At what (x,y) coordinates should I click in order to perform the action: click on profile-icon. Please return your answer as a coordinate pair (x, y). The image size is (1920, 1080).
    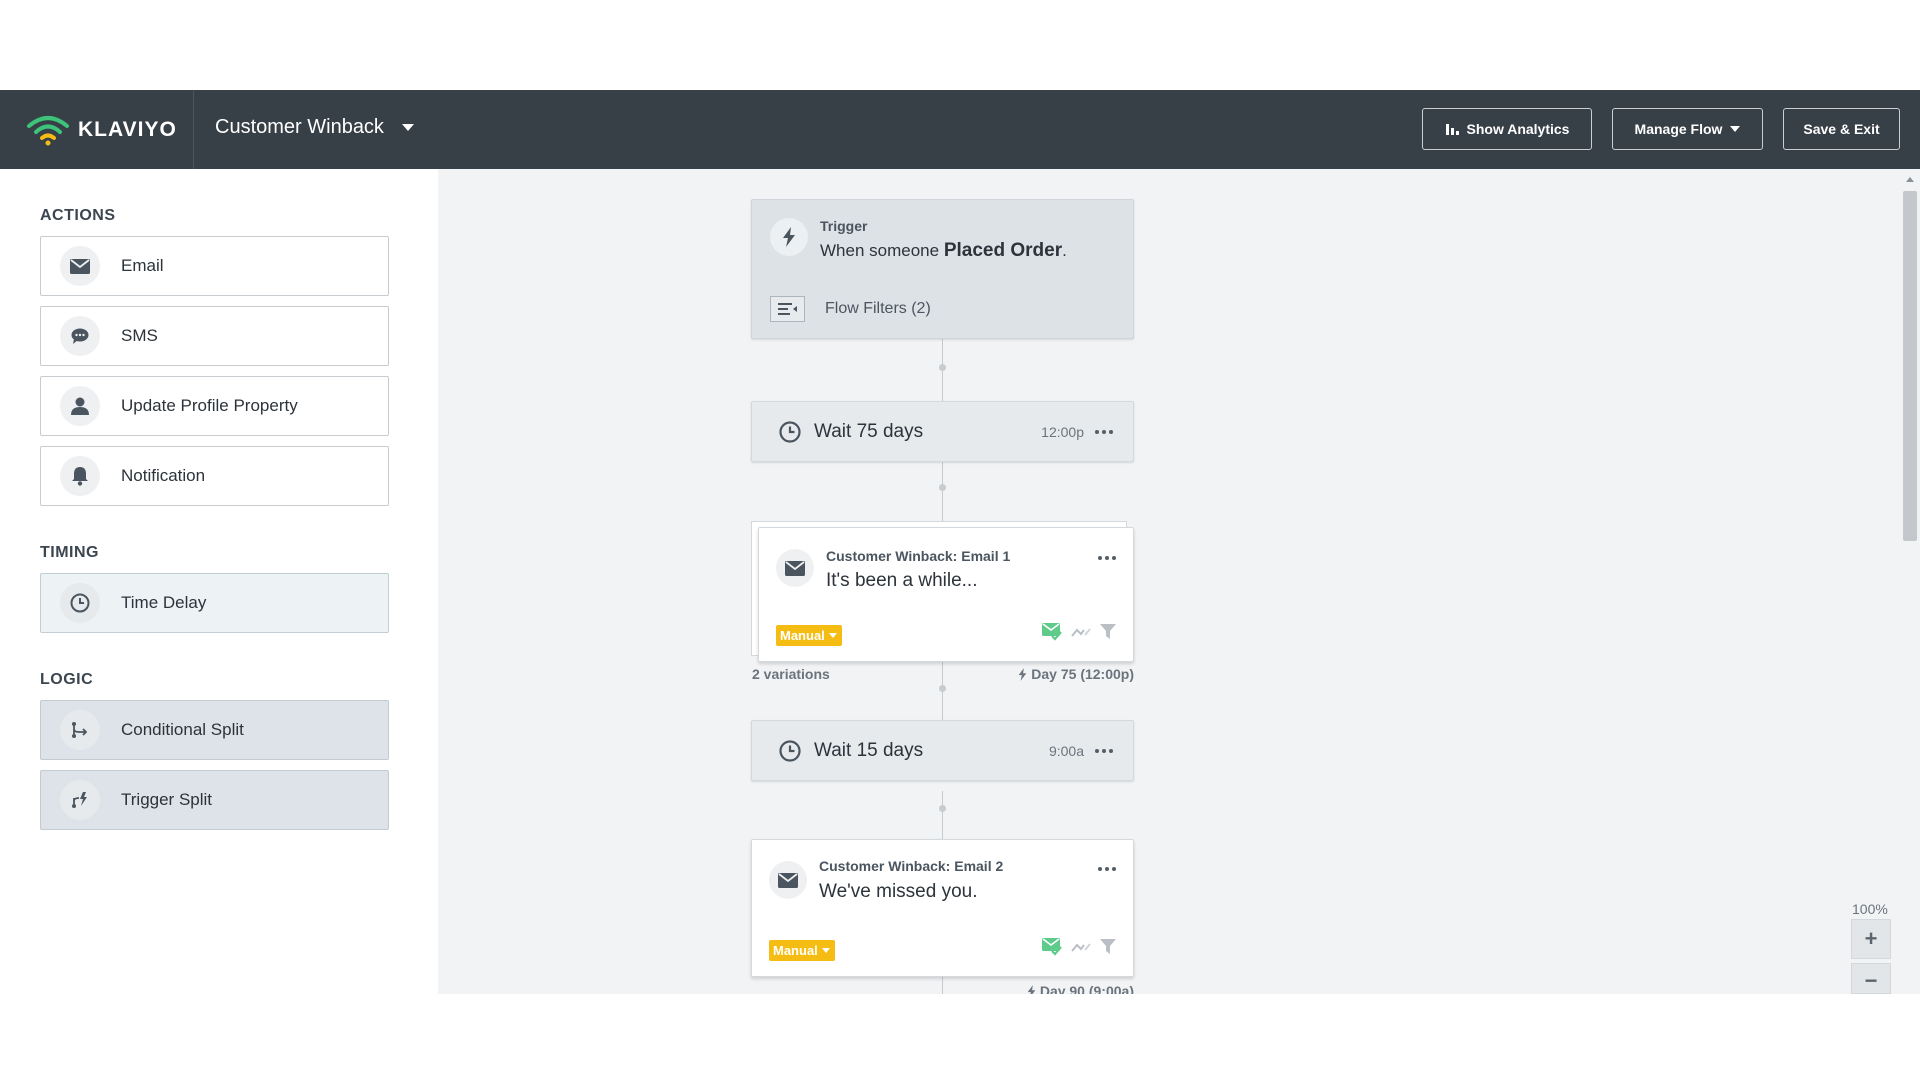
    Looking at the image, I should click on (80, 406).